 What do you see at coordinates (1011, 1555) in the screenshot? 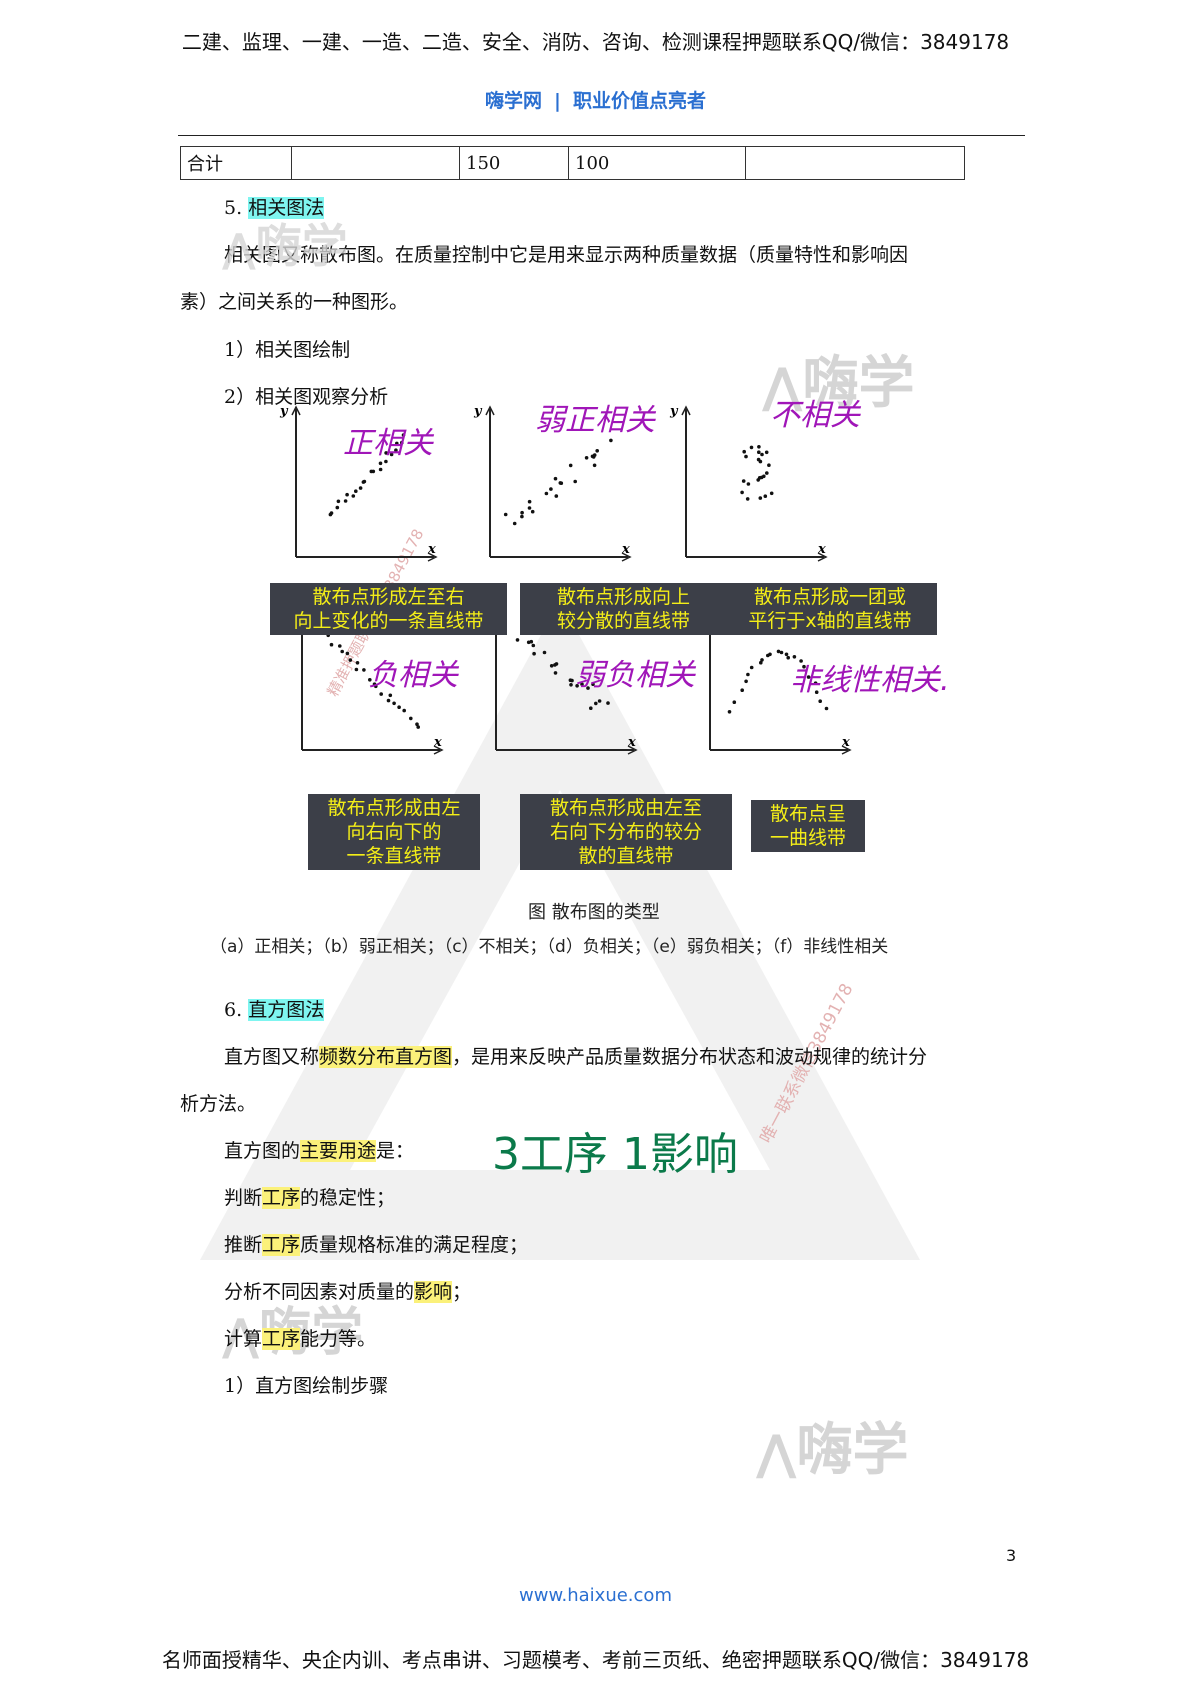
I see `page-number: 3` at bounding box center [1011, 1555].